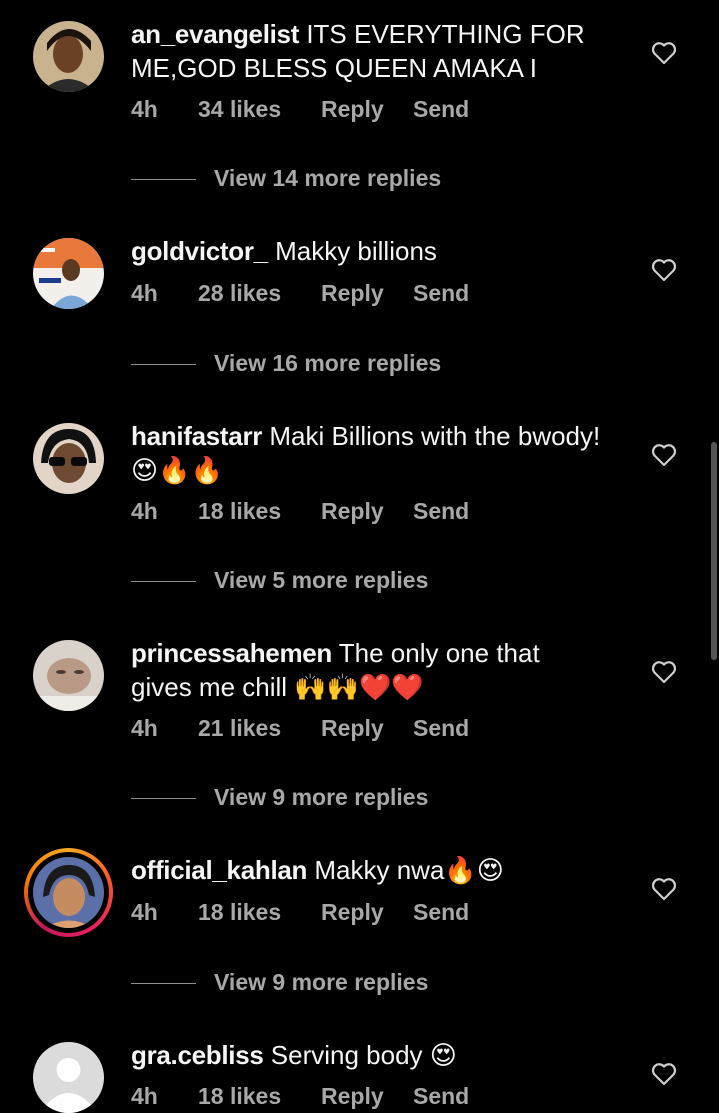 The width and height of the screenshot is (719, 1113). I want to click on username-link: official_kahlan, so click(219, 870).